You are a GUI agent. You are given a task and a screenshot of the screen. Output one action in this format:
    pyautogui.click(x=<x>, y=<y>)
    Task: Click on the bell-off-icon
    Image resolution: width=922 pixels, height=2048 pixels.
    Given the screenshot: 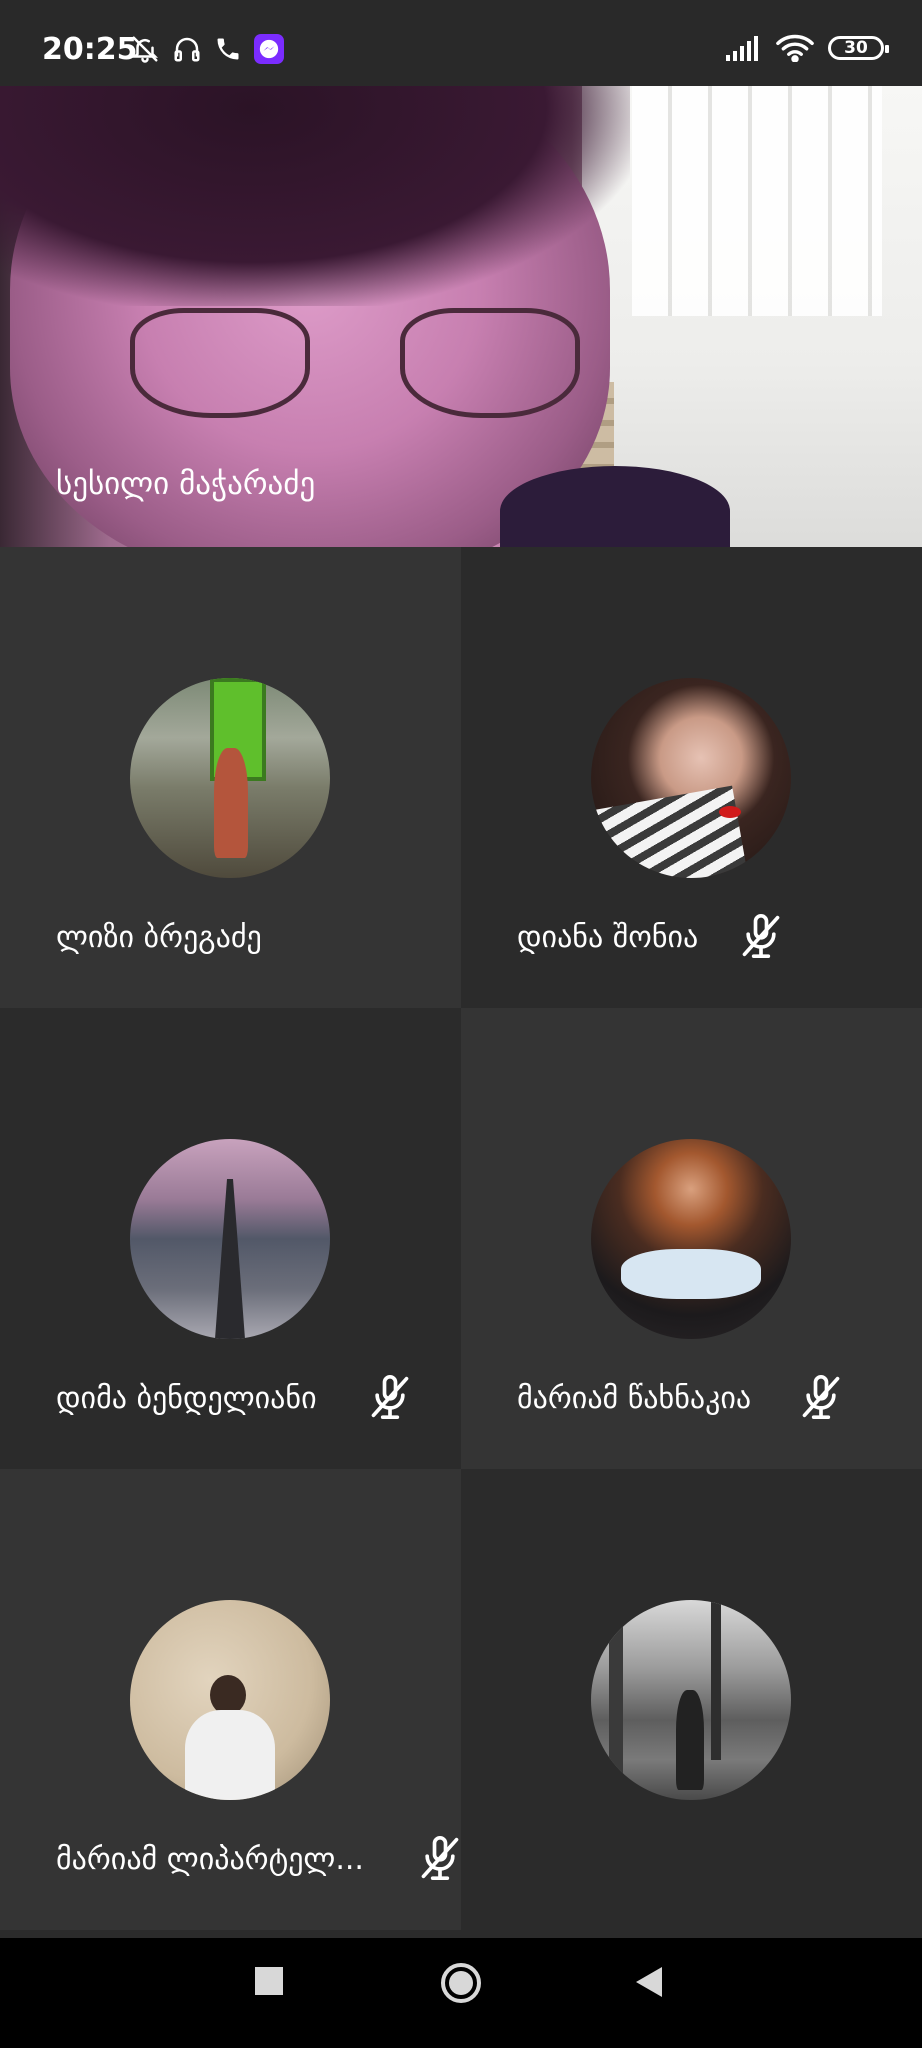 What is the action you would take?
    pyautogui.click(x=145, y=49)
    